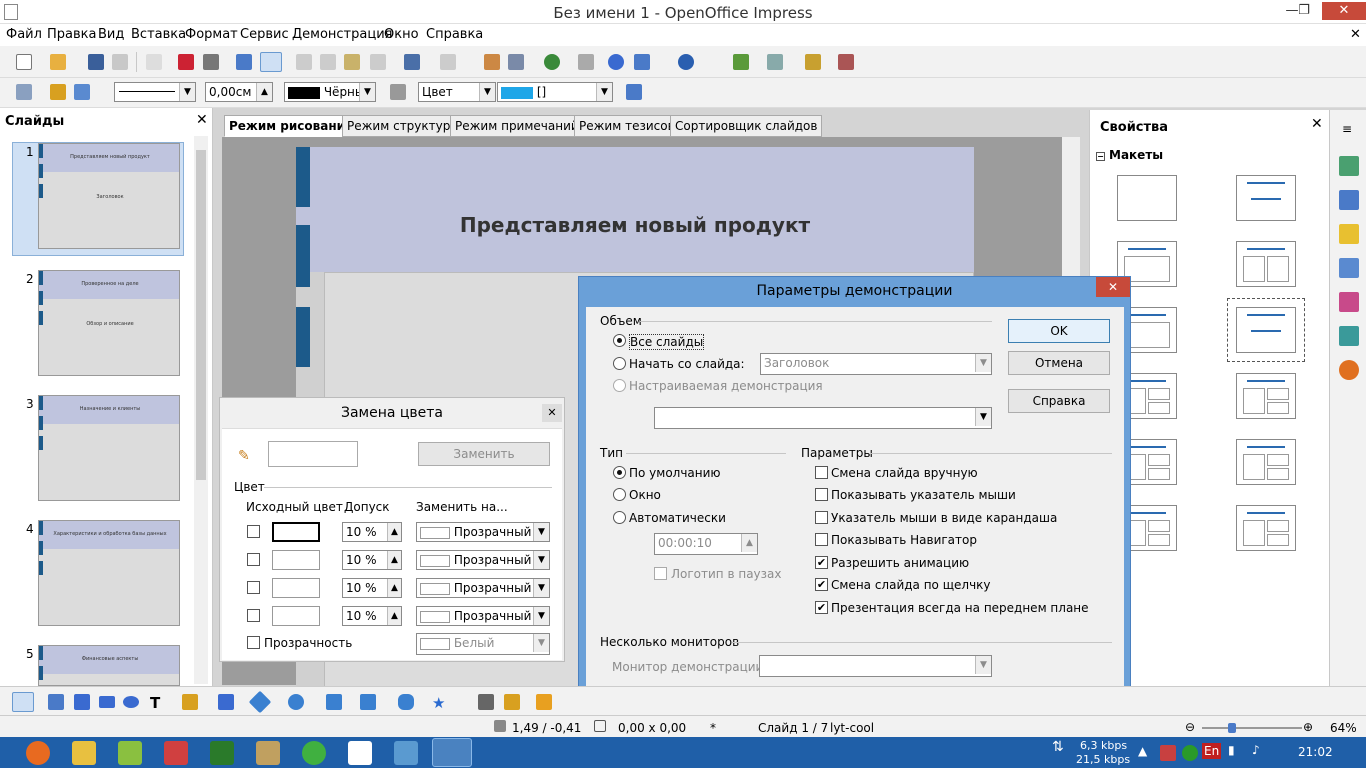 The image size is (1366, 768). I want to click on cut-icon, so click(304, 62).